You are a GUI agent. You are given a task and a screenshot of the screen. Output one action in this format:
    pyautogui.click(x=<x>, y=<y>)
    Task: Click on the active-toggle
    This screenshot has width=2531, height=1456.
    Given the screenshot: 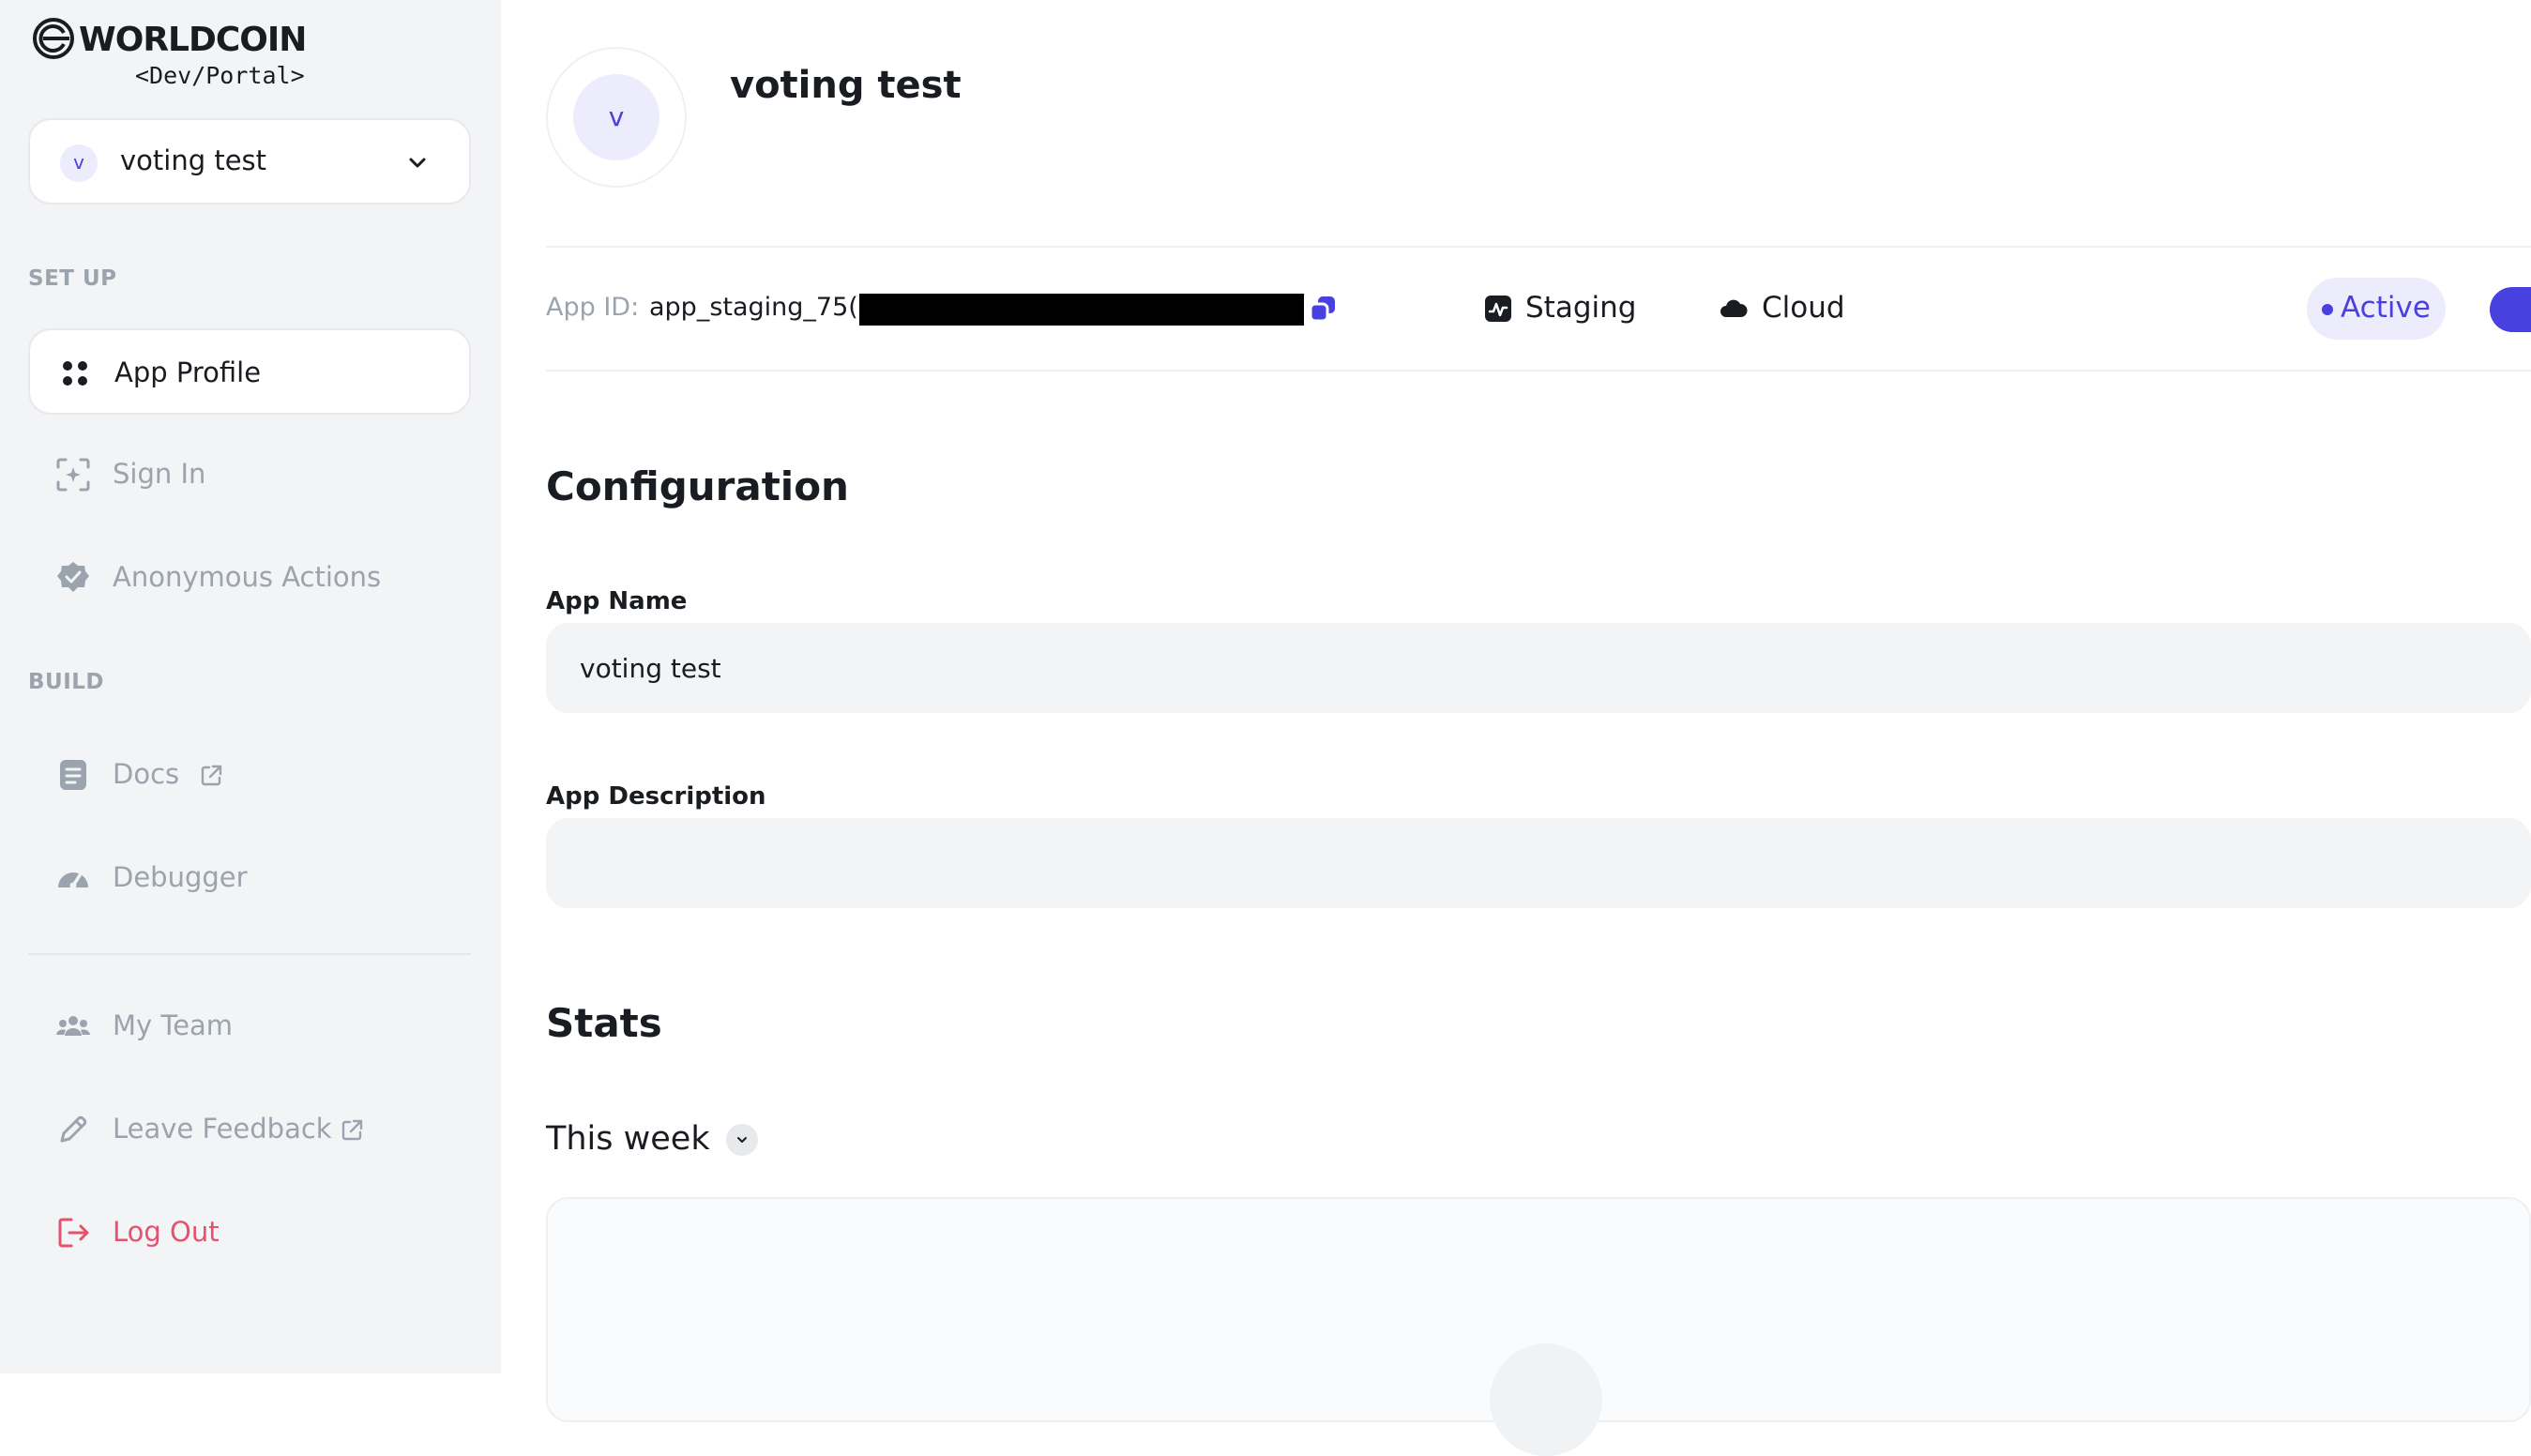 What is the action you would take?
    pyautogui.click(x=2510, y=309)
    